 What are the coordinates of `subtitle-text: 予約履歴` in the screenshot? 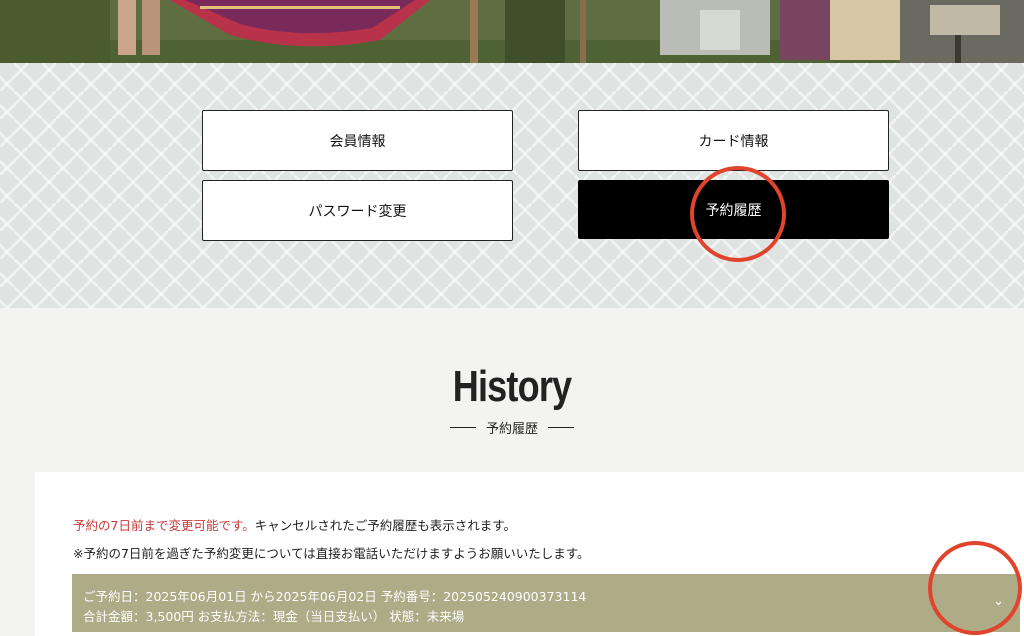 It's located at (511, 429).